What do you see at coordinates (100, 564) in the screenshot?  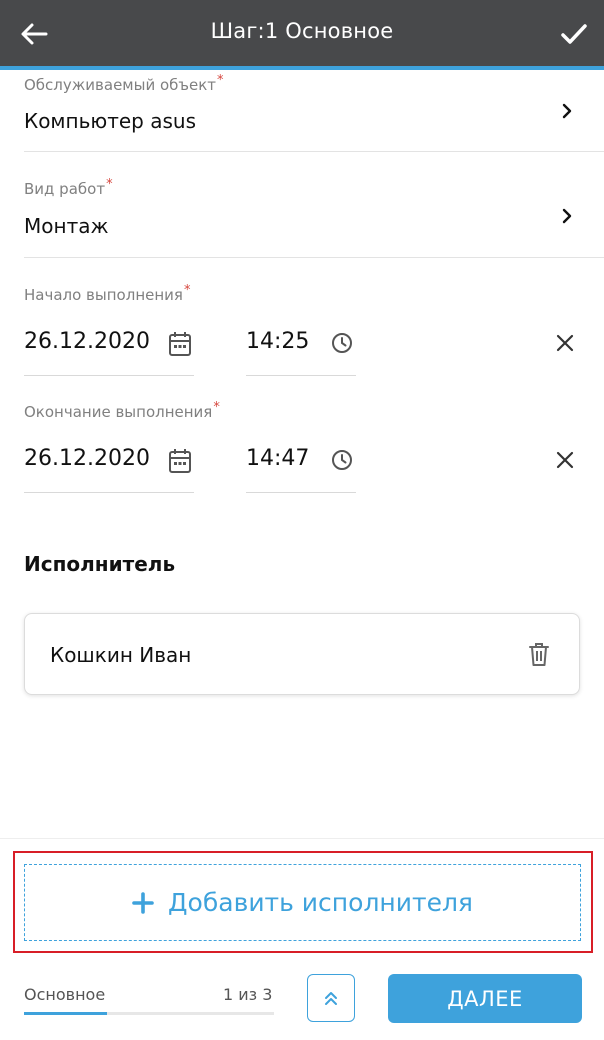 I see `executors-section-title: Исполнитель` at bounding box center [100, 564].